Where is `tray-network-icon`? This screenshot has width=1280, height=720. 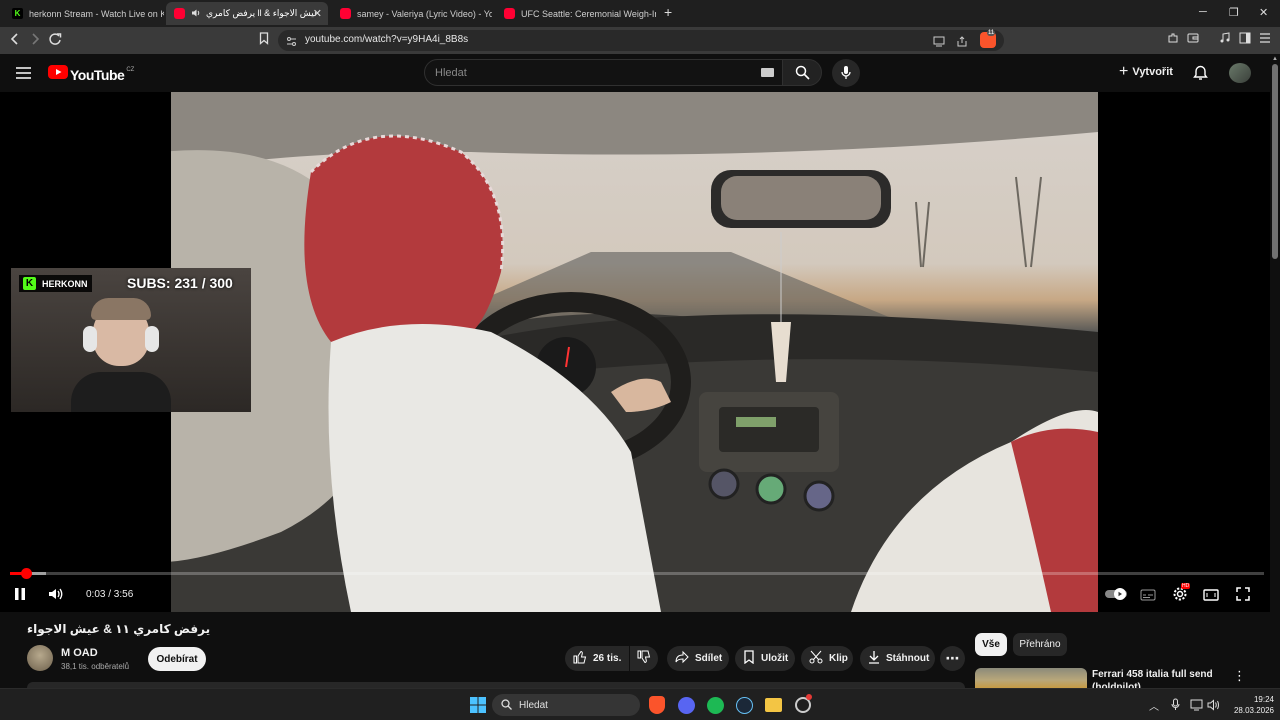 tray-network-icon is located at coordinates (1196, 707).